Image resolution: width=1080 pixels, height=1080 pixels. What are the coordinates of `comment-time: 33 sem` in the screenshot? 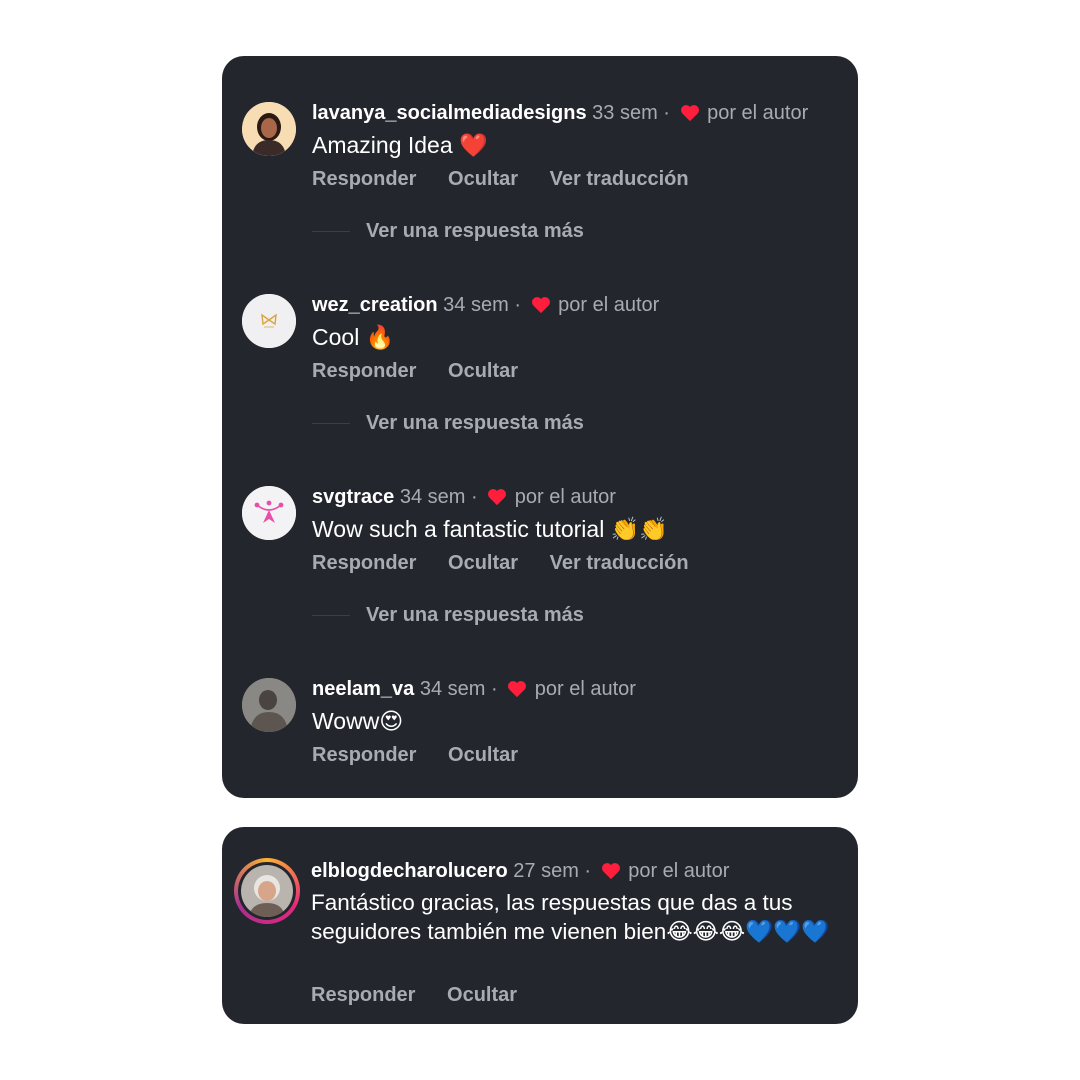 It's located at (625, 113).